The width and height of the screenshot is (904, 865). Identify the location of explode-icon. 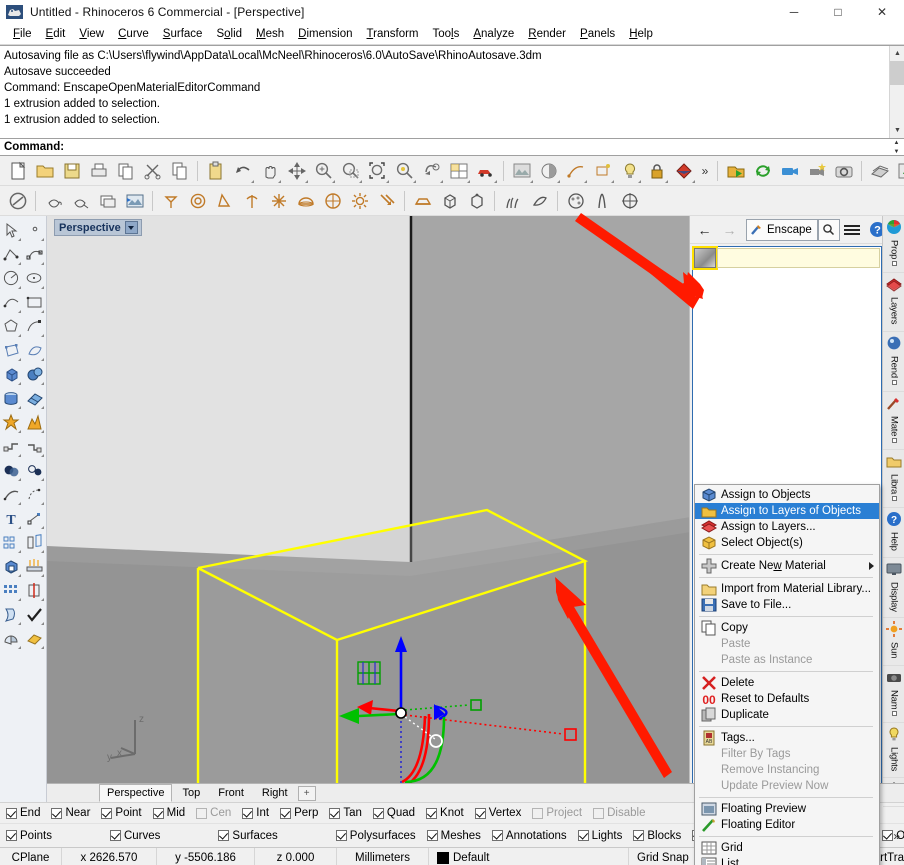
(34, 422).